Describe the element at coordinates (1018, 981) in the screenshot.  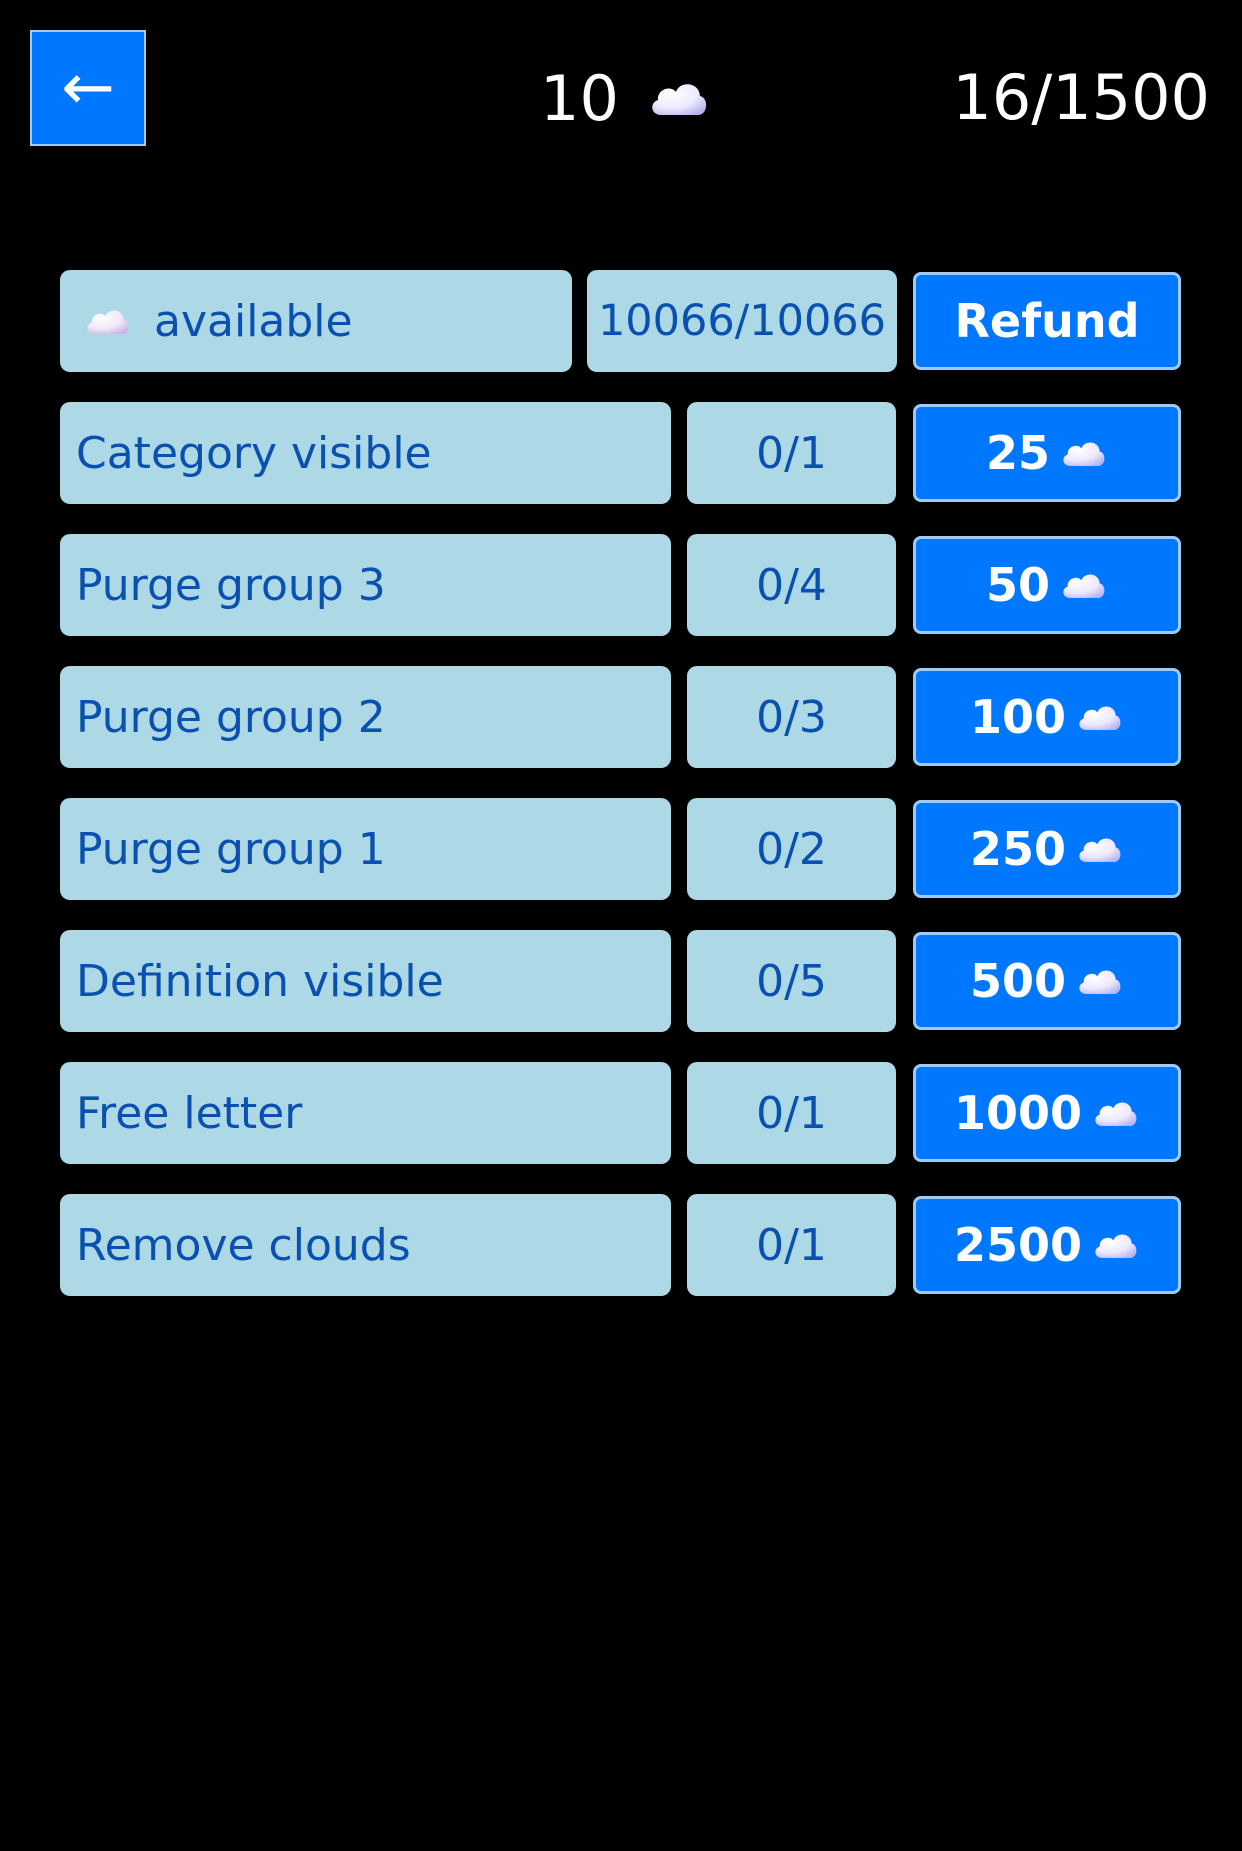
I see `price-label: 500` at that location.